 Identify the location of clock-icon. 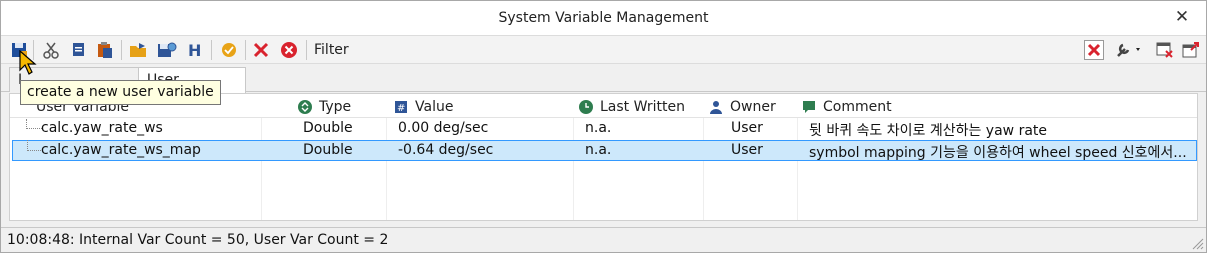
(586, 107).